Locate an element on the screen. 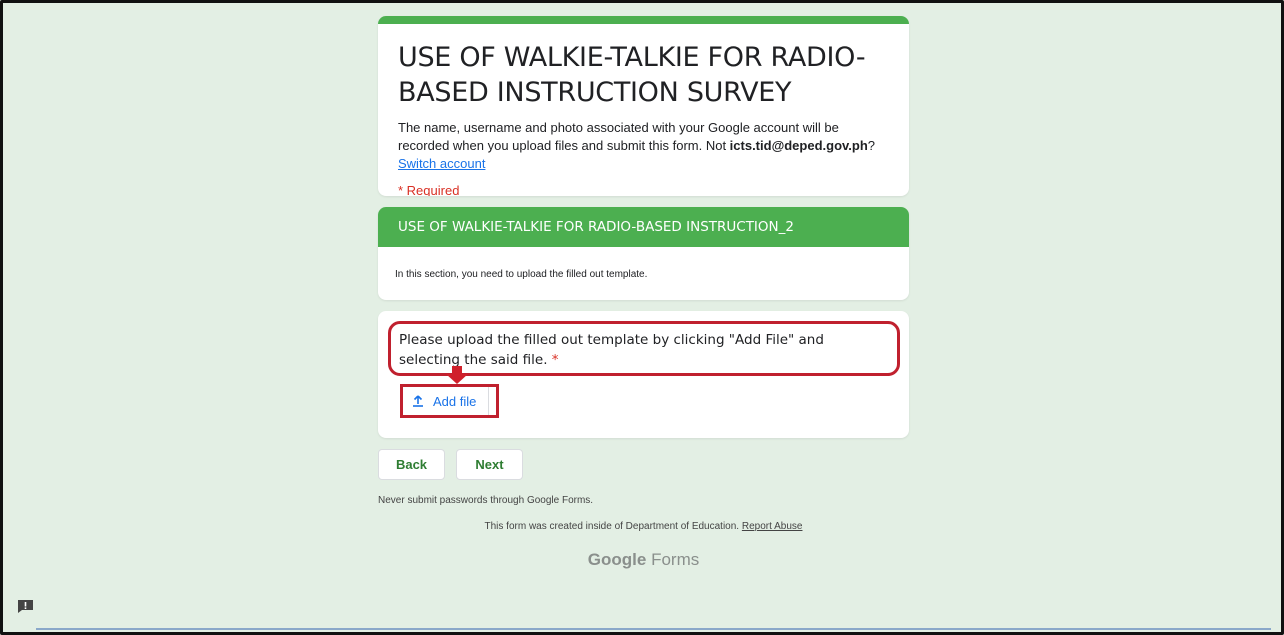 The height and width of the screenshot is (635, 1284). google-forms-logo: Google Forms is located at coordinates (643, 560).